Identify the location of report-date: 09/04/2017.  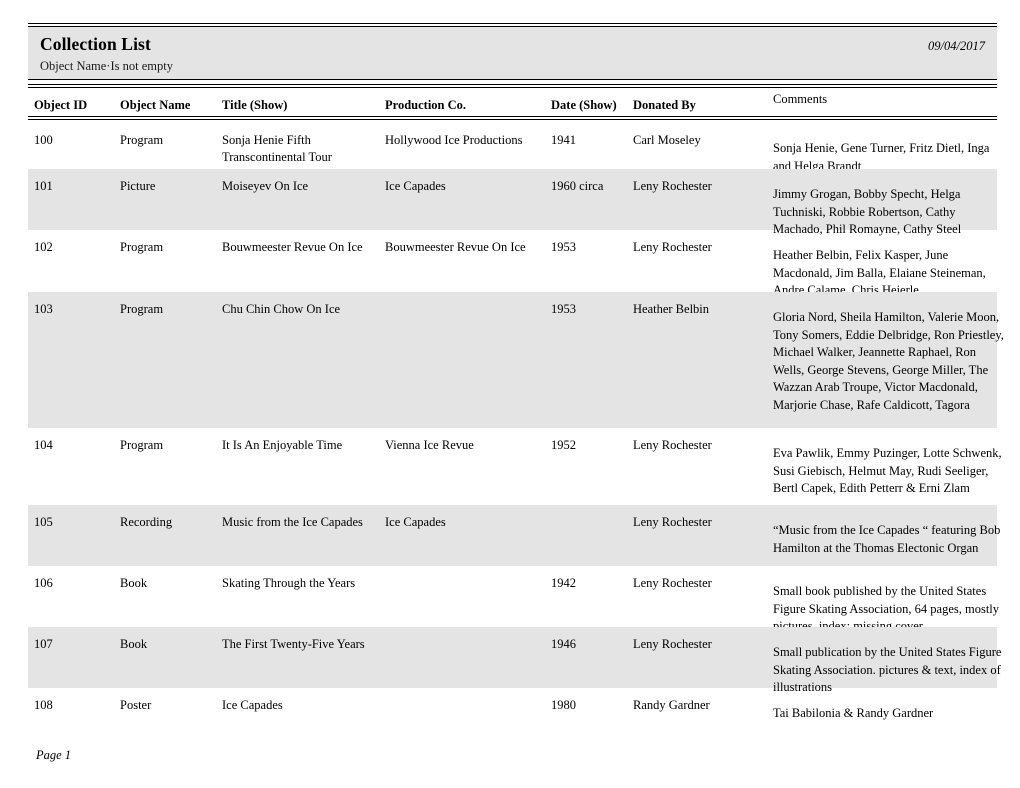
(956, 46).